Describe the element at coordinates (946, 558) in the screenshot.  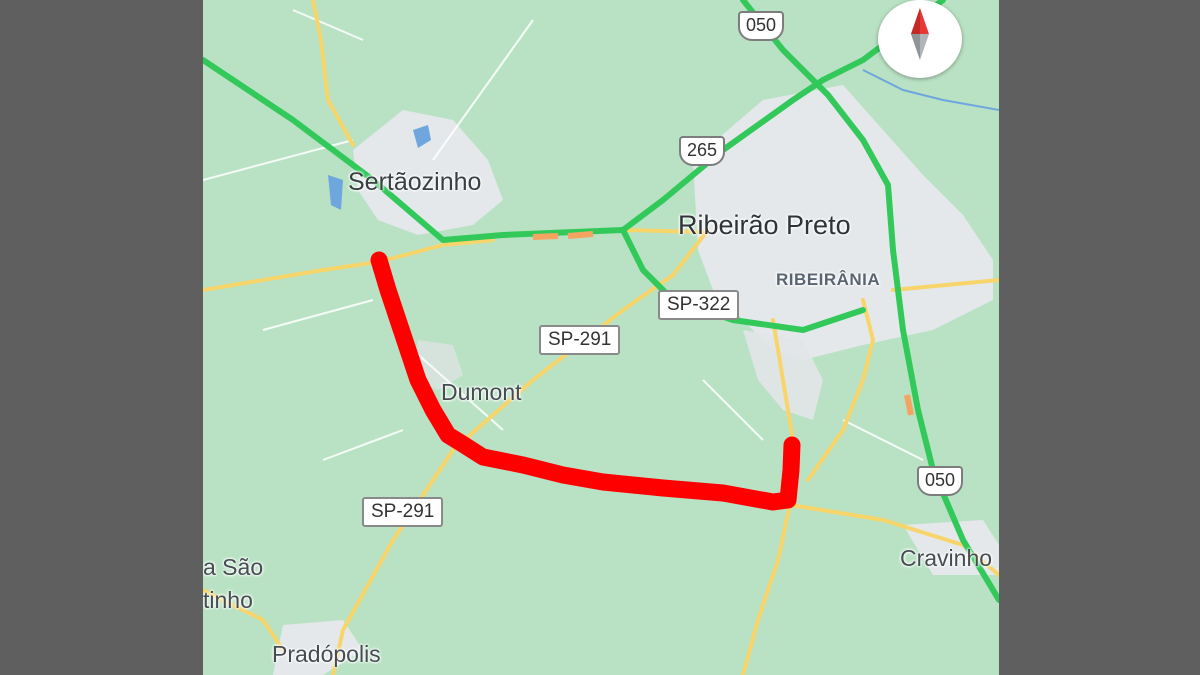
I see `place-label-cravinhos: Cravinho` at that location.